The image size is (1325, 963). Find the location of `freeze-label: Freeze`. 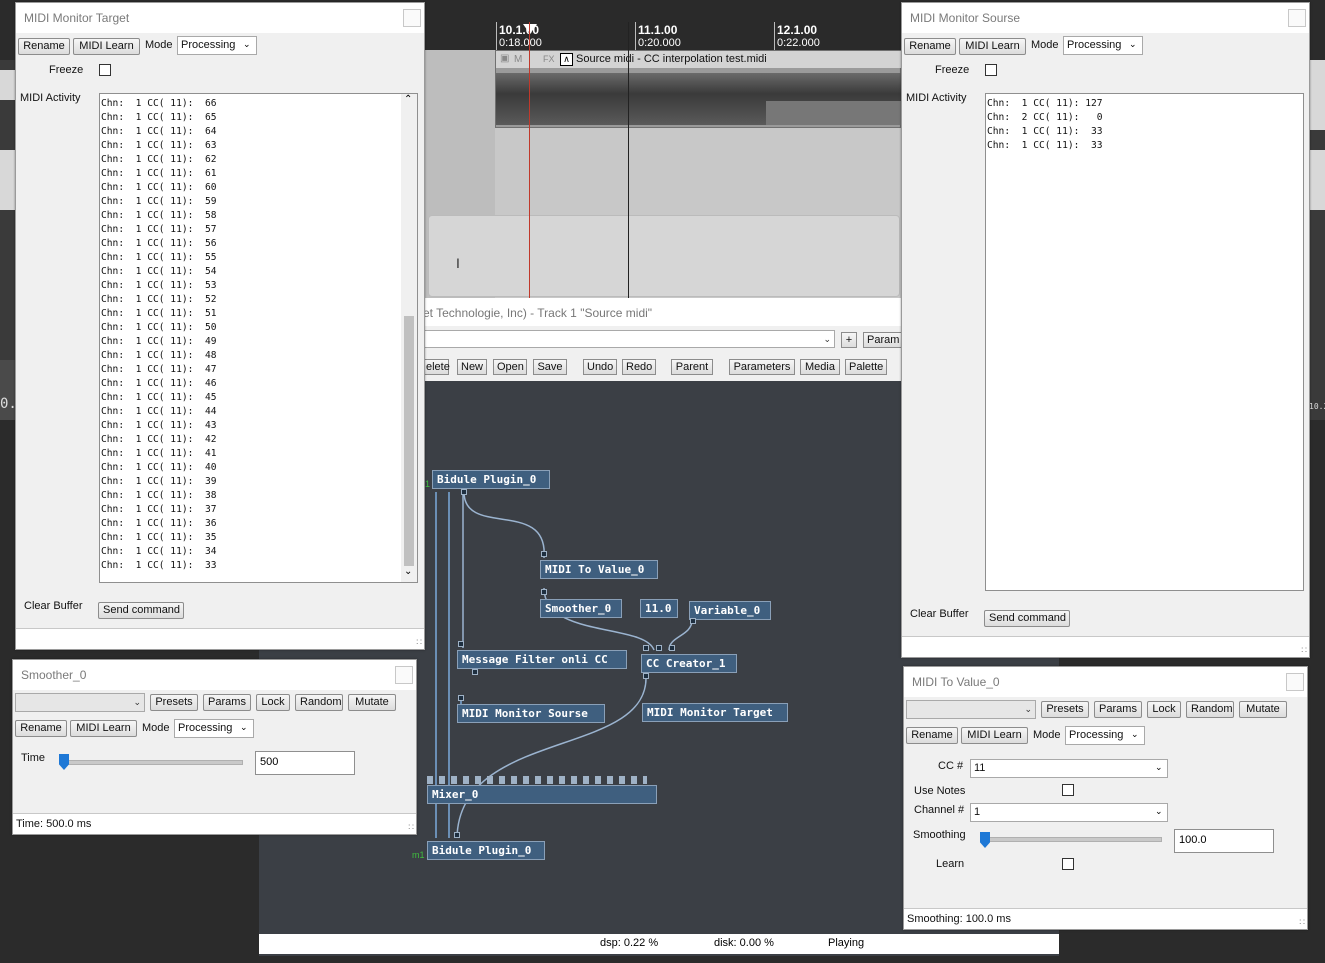

freeze-label: Freeze is located at coordinates (952, 70).